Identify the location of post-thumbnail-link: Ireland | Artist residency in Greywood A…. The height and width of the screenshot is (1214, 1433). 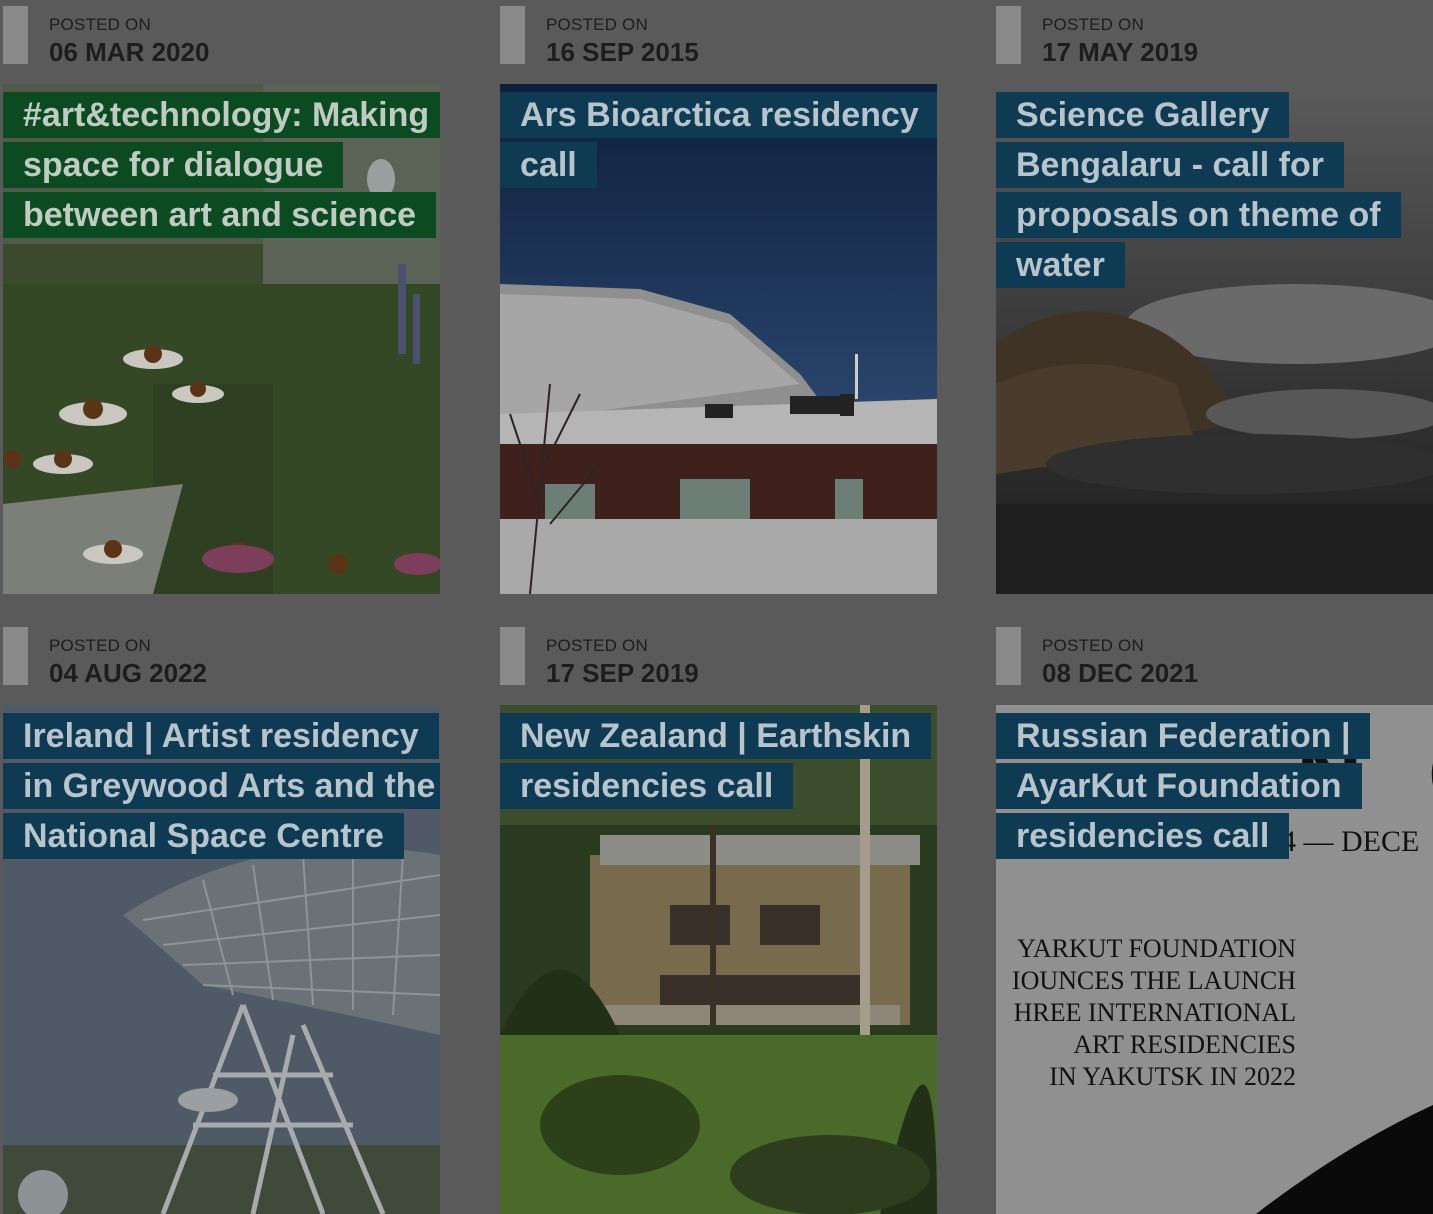
(221, 959).